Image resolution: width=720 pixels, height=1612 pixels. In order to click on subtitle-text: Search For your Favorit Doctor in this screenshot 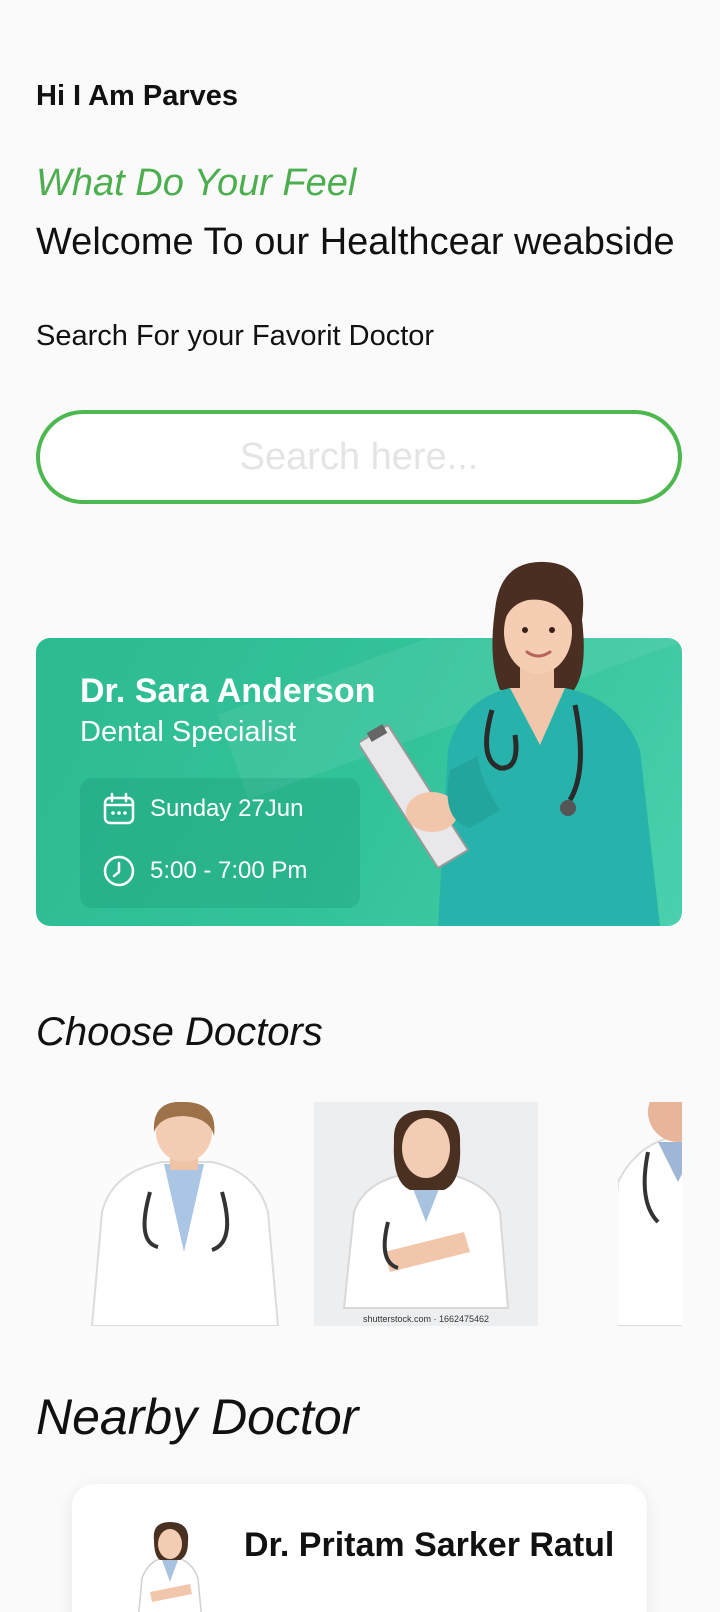, I will do `click(235, 336)`.